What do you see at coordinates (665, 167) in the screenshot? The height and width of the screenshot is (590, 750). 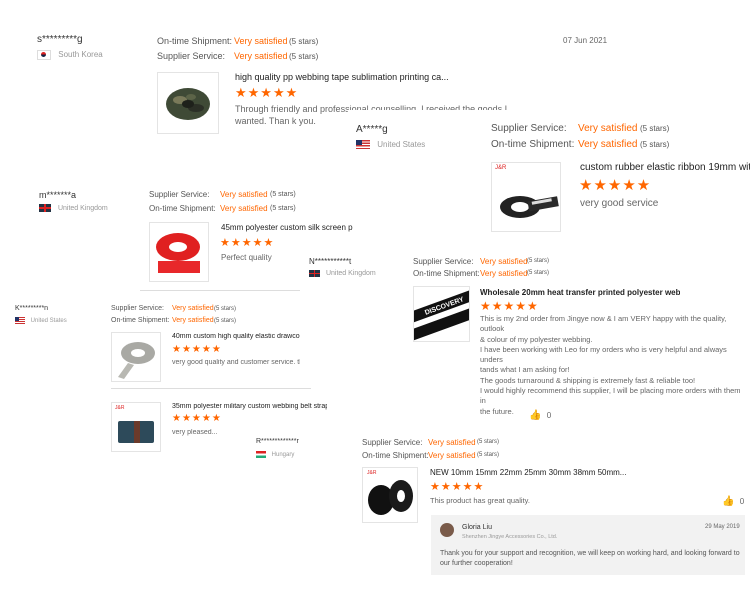 I see `product-title: custom rubber elastic ribbon 19mm with` at bounding box center [665, 167].